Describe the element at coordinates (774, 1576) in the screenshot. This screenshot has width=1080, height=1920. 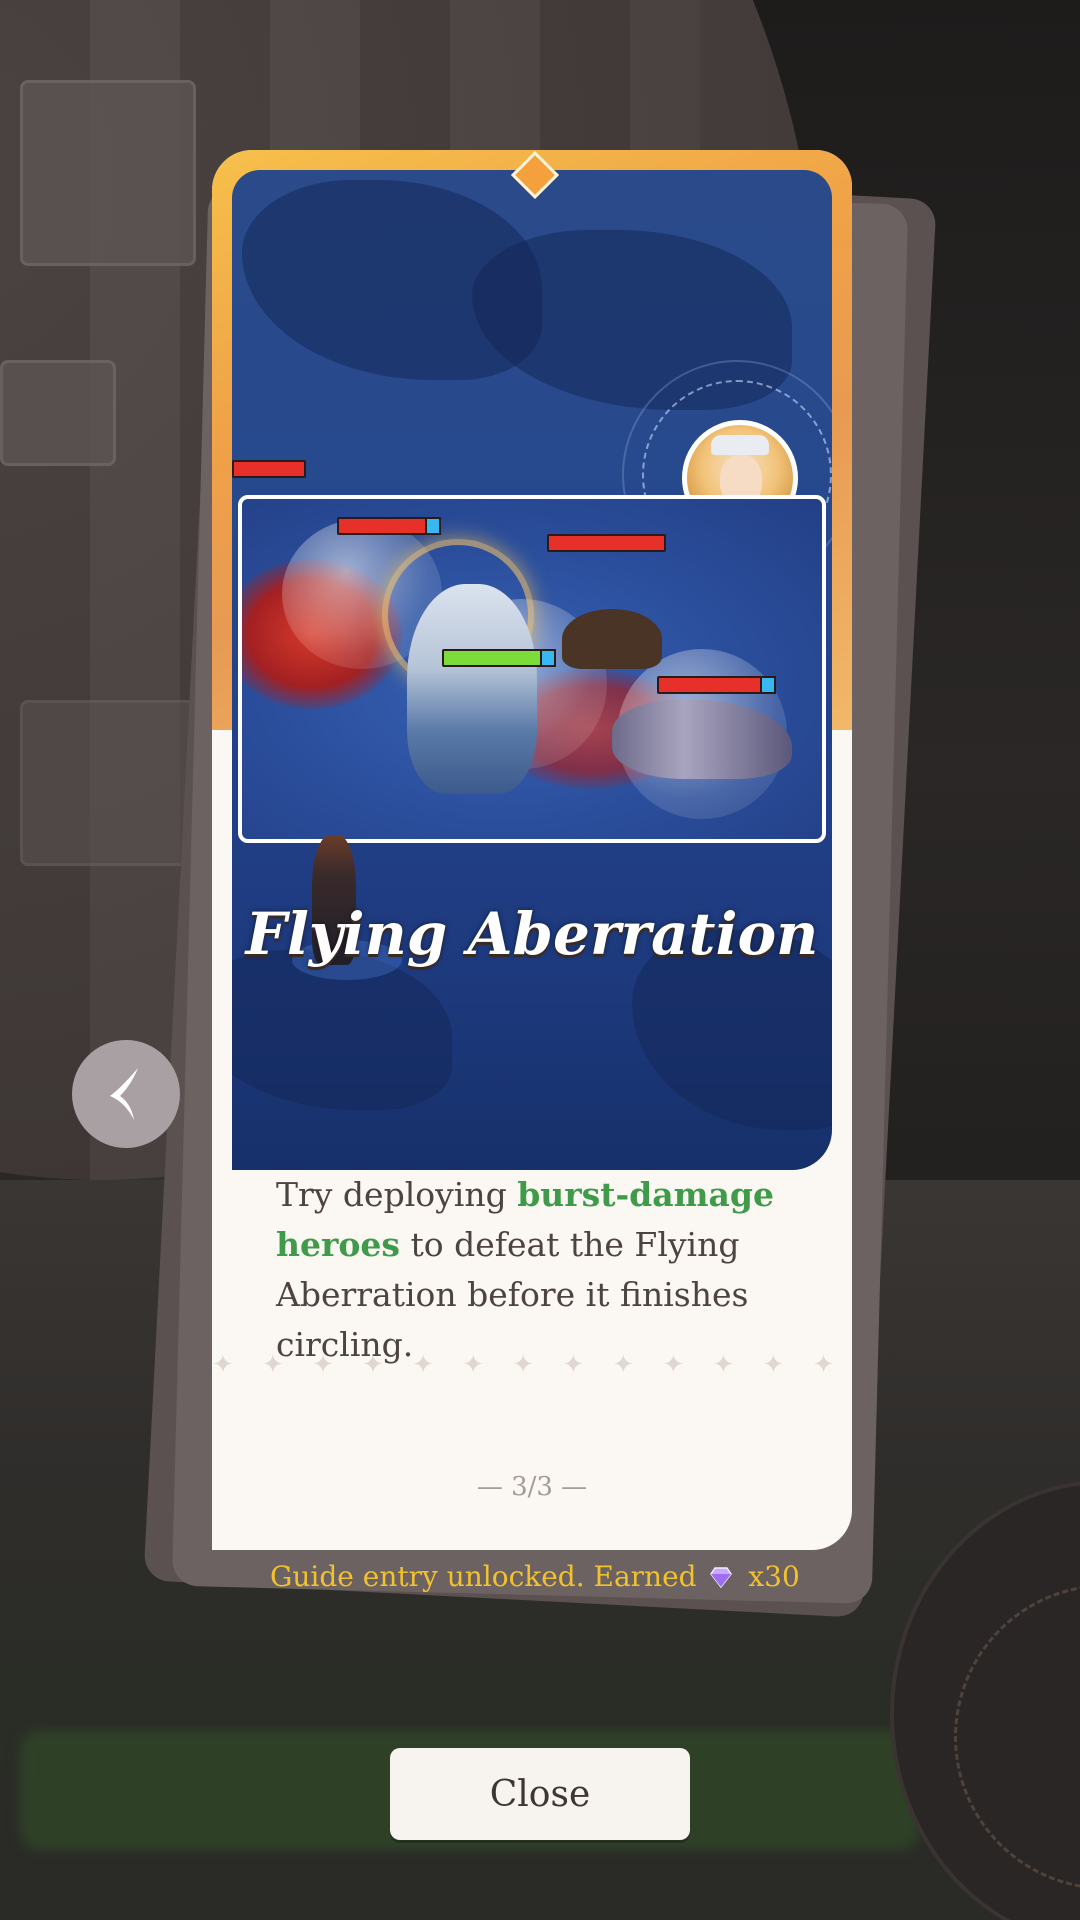
I see `reward-amount: x30` at that location.